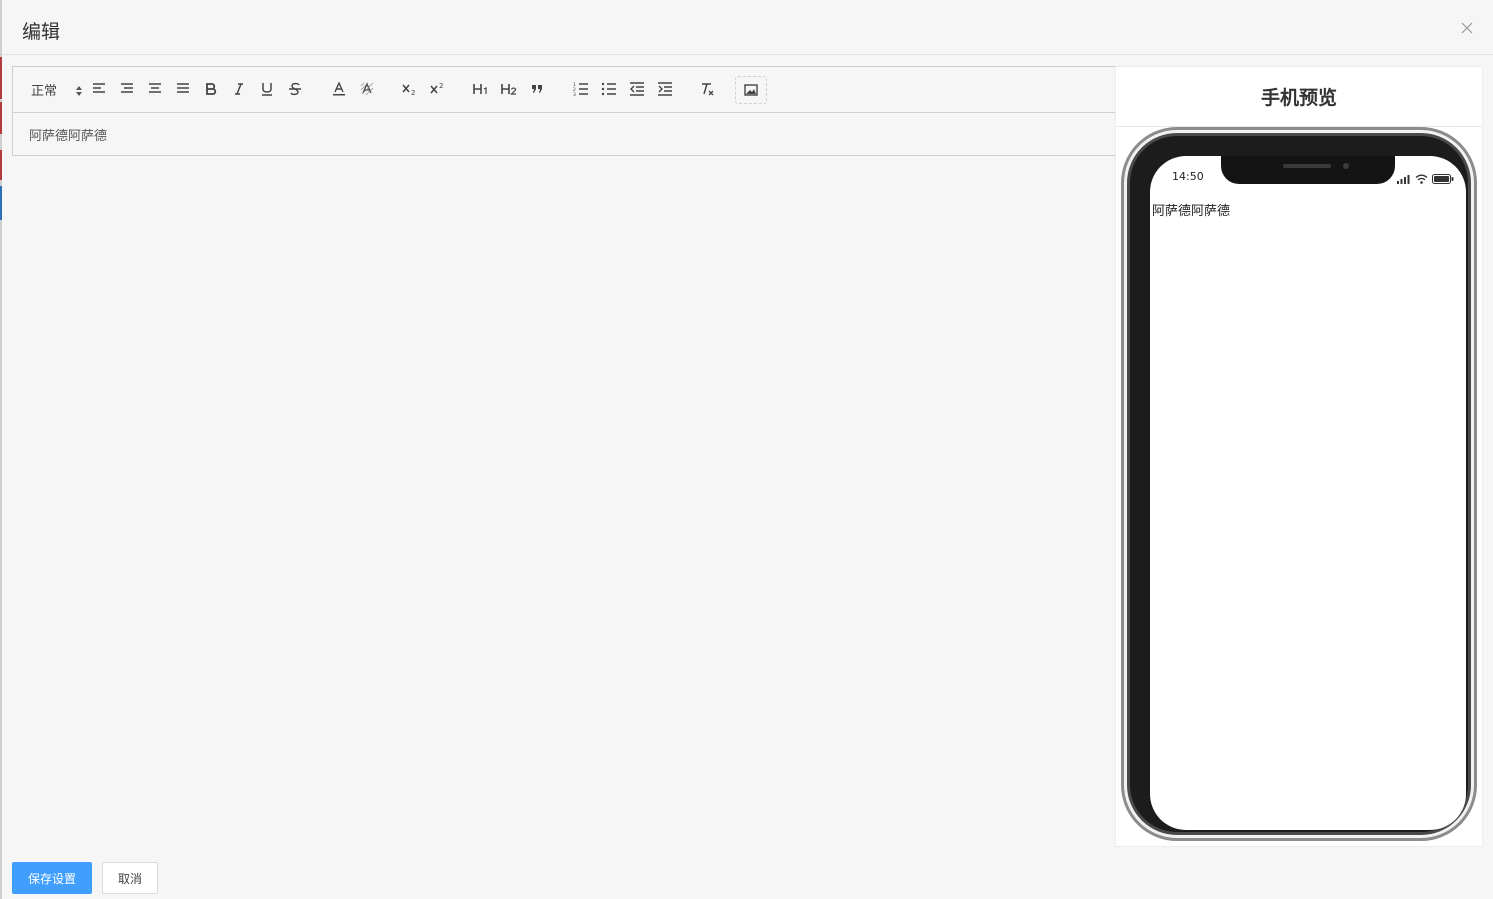 The height and width of the screenshot is (899, 1493). What do you see at coordinates (747, 27) in the screenshot?
I see `dialog-header: 编辑` at bounding box center [747, 27].